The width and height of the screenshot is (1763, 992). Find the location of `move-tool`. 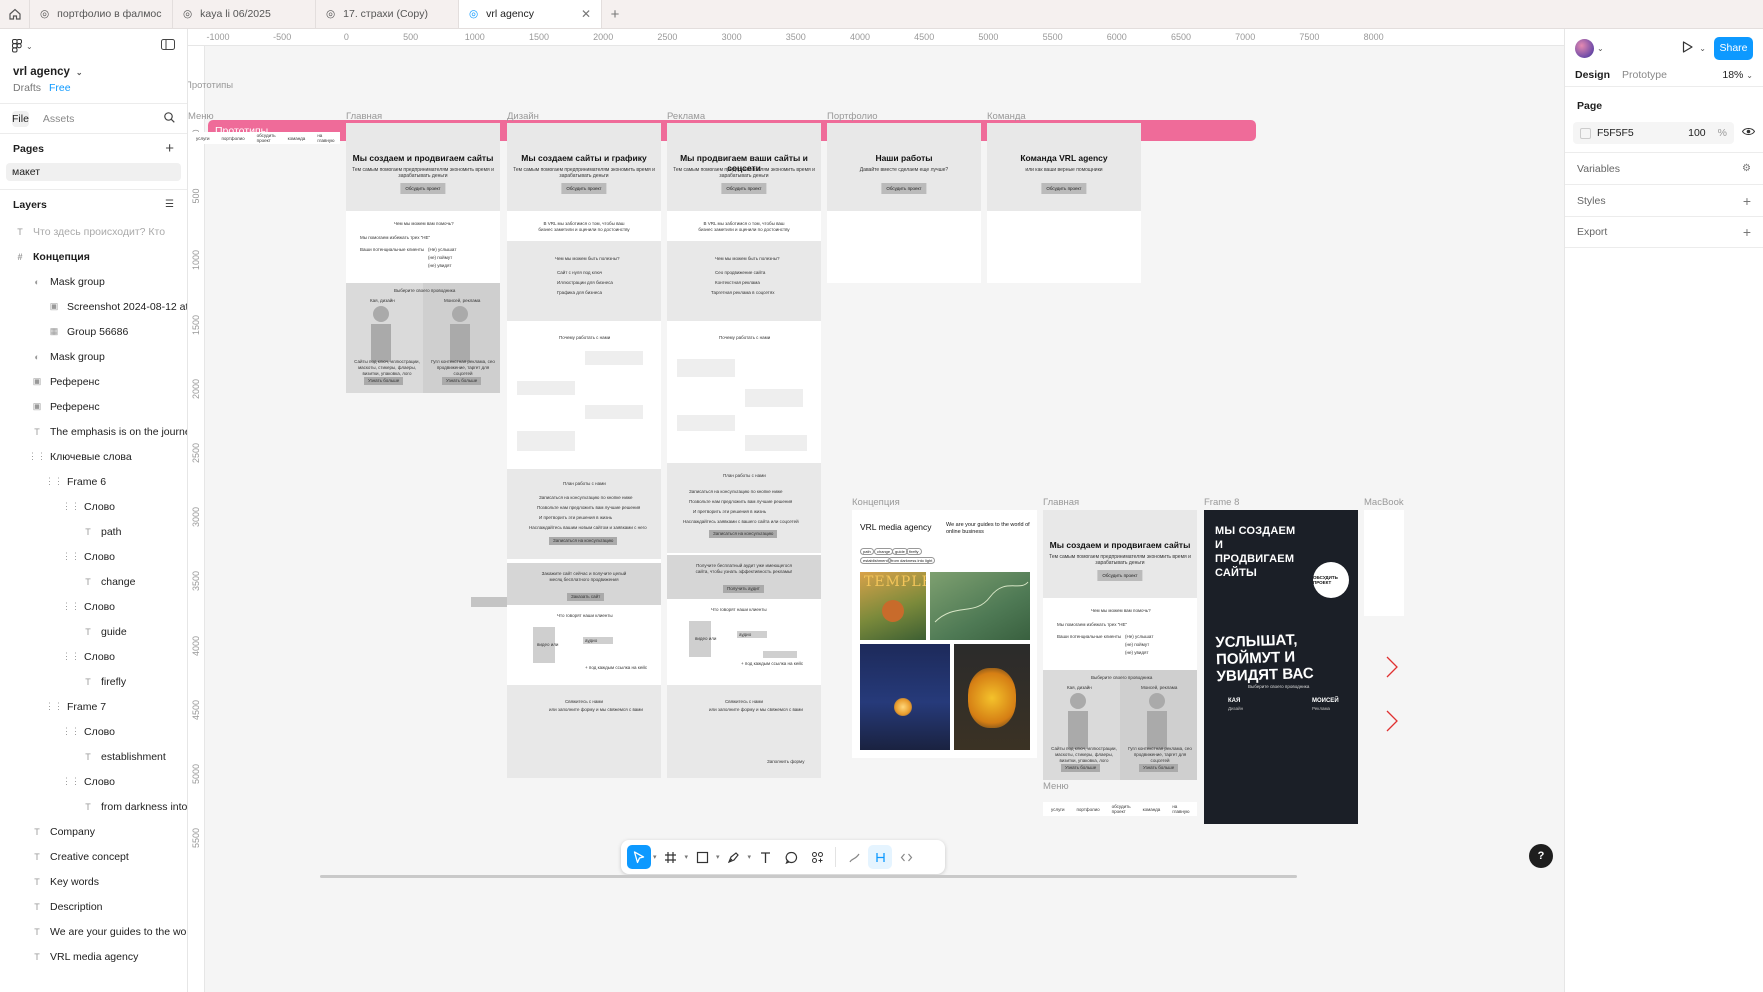

move-tool is located at coordinates (639, 857).